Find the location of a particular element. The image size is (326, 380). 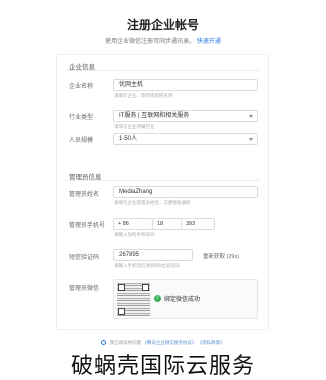

company-name-hint: 请填写企业、政府或组织名称 is located at coordinates (143, 95).